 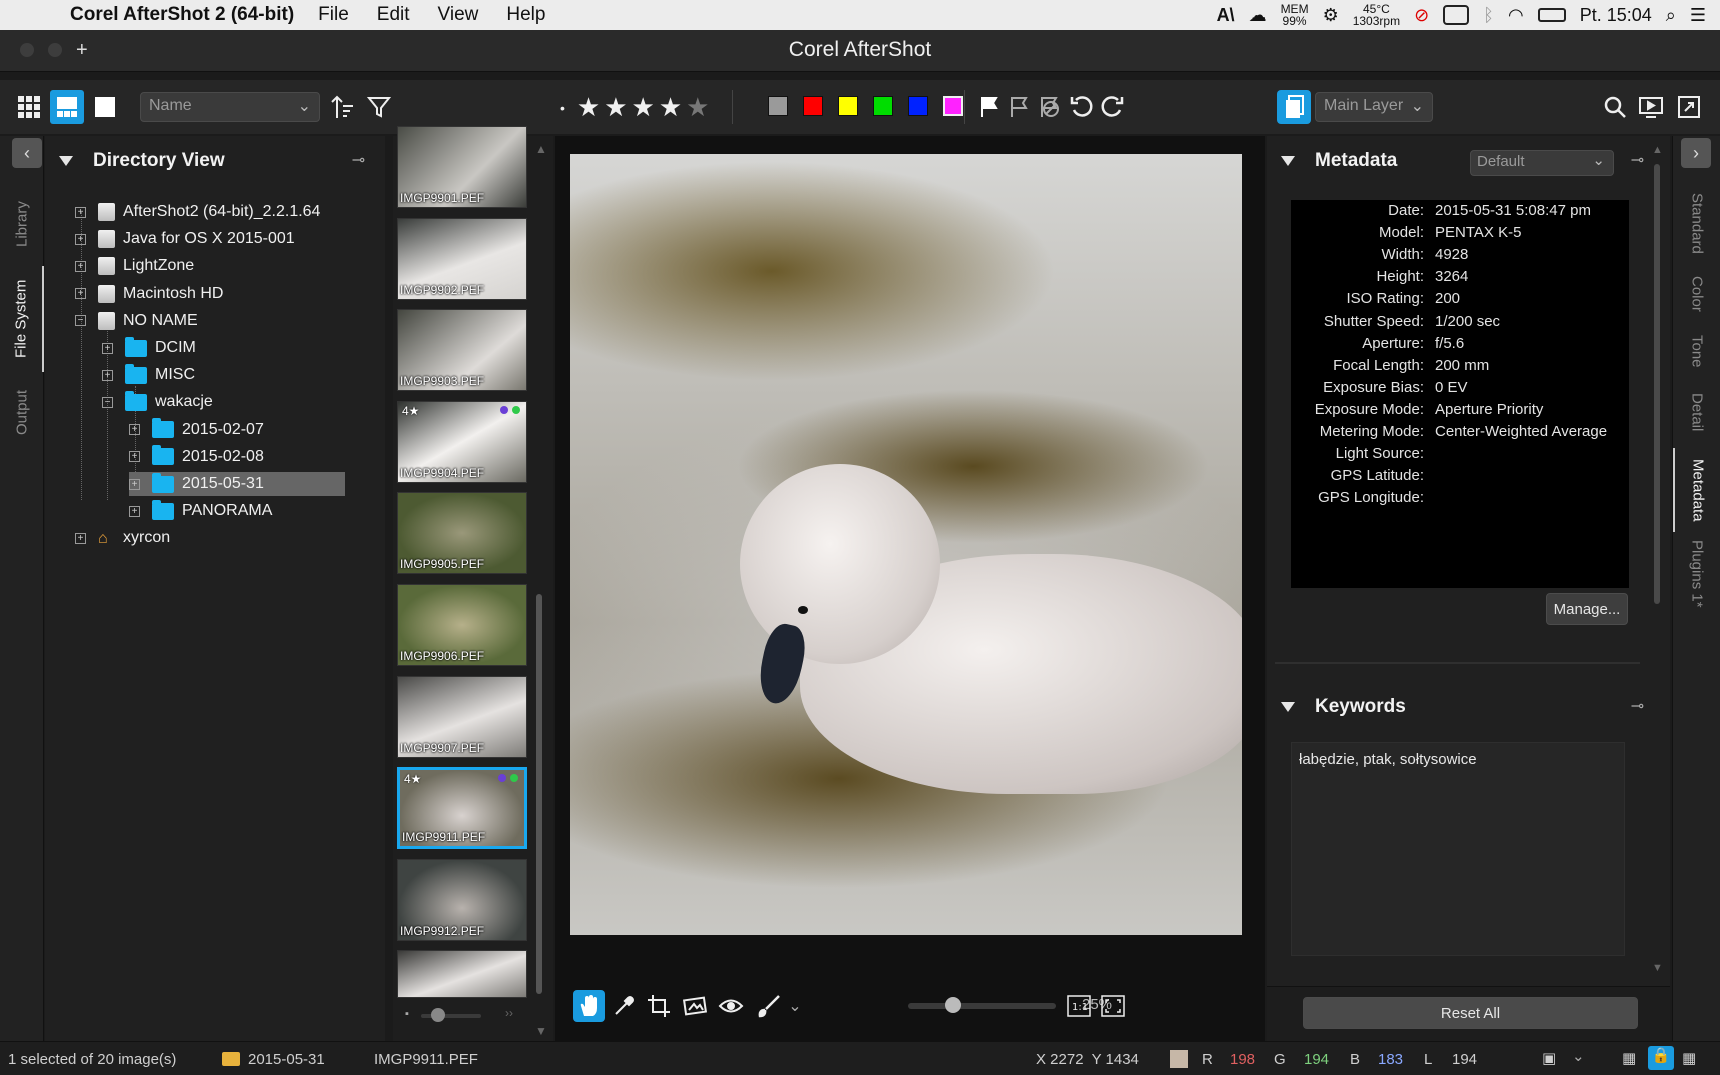 What do you see at coordinates (589, 1006) in the screenshot?
I see `hand-tool-icon` at bounding box center [589, 1006].